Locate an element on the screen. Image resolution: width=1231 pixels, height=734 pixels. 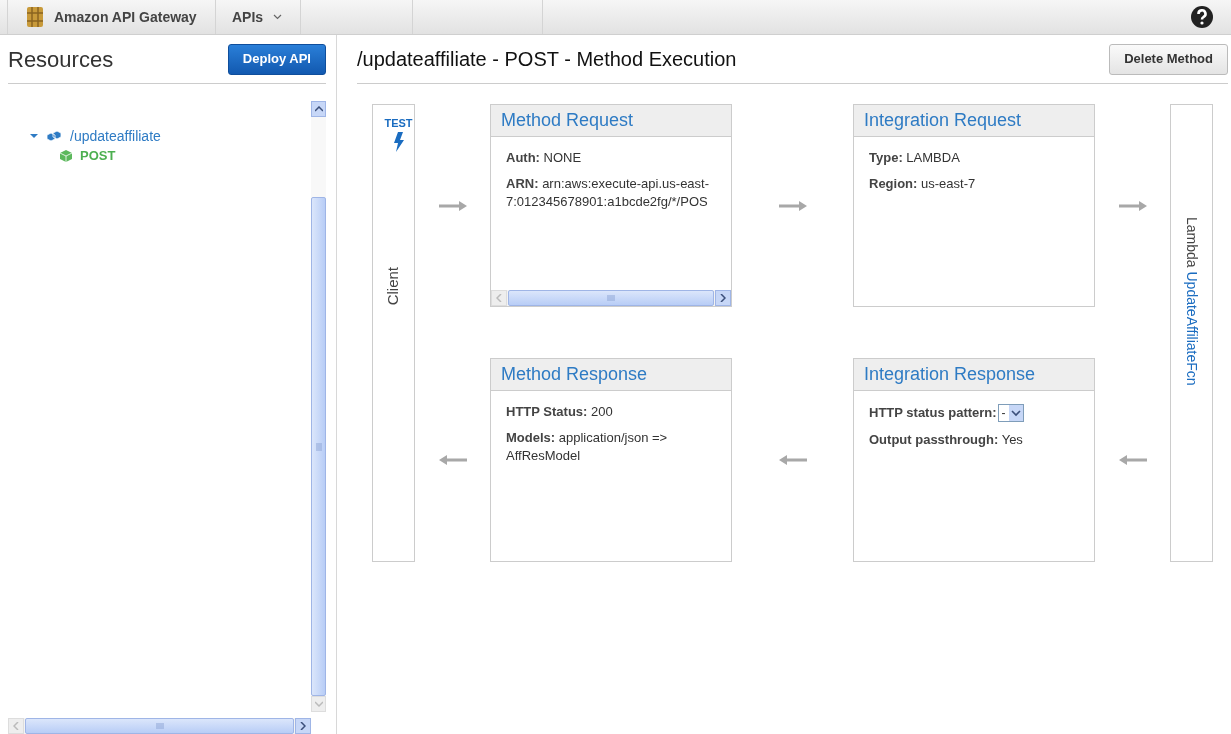
function-link: UpdateAffiliateFcn is located at coordinates (1192, 328).